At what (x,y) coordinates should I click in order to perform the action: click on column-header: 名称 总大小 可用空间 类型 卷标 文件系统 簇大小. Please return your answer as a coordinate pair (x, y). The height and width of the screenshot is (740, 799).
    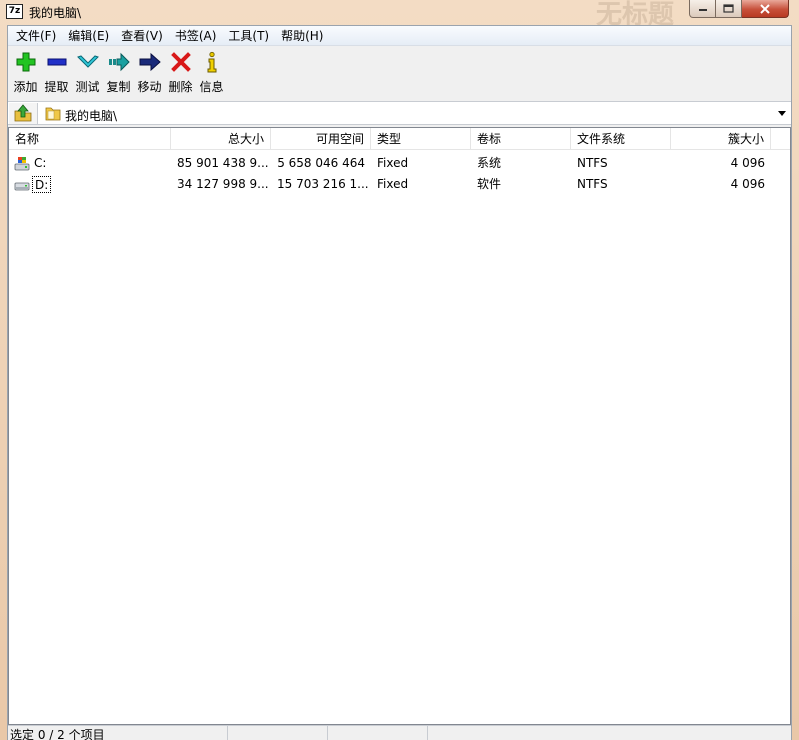
    Looking at the image, I should click on (399, 139).